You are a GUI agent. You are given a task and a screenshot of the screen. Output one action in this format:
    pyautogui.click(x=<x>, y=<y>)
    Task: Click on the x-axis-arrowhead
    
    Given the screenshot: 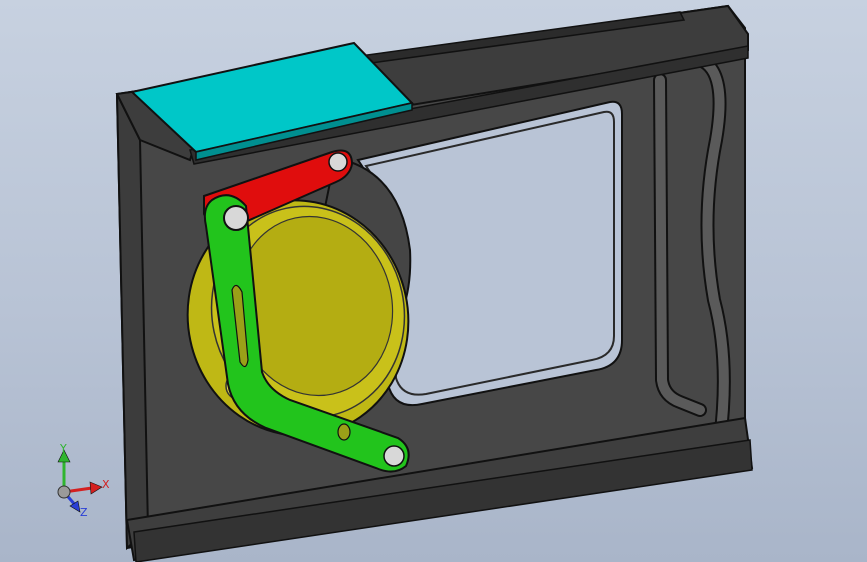 What is the action you would take?
    pyautogui.click(x=96, y=488)
    